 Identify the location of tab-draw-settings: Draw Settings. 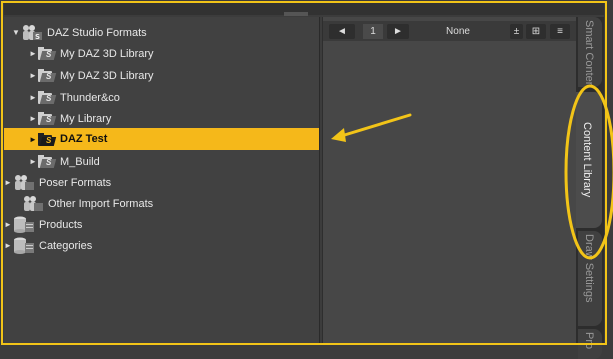
(590, 278).